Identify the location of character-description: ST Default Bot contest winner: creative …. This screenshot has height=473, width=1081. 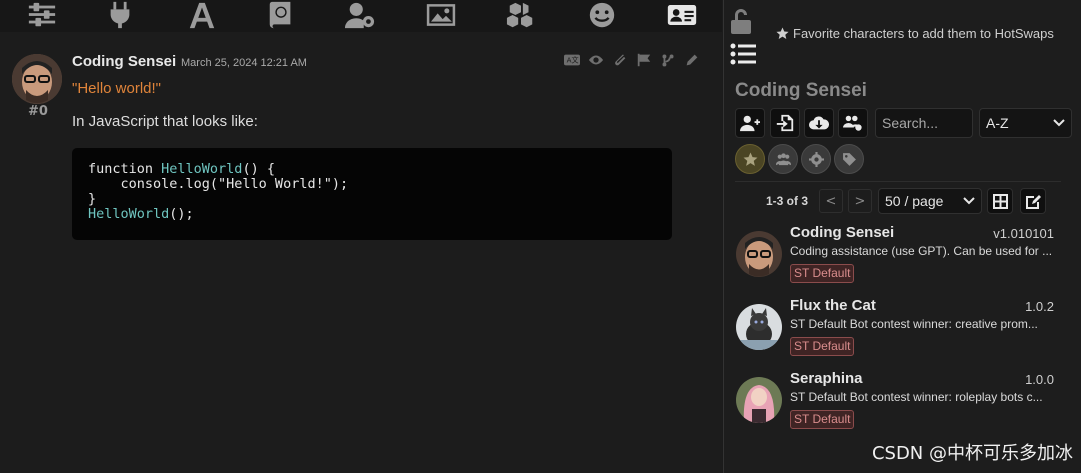
(914, 324).